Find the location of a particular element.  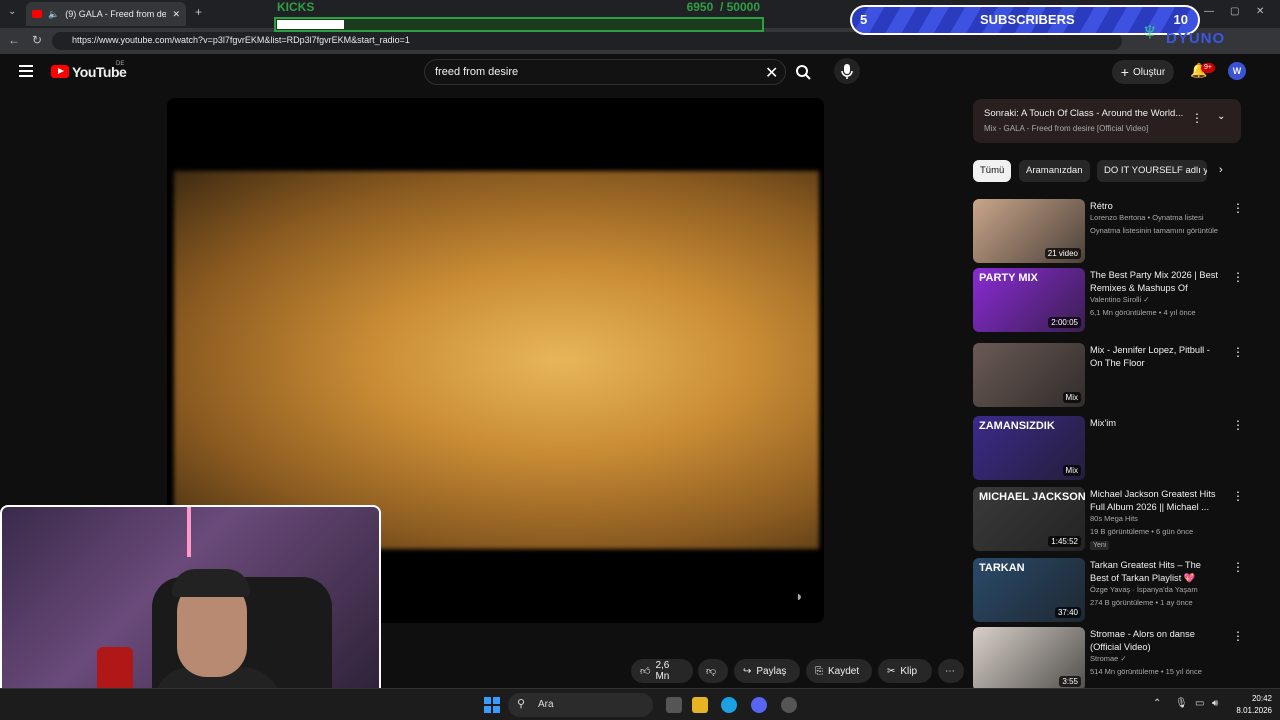

tray-display-icon: ▭ is located at coordinates (1199, 703).